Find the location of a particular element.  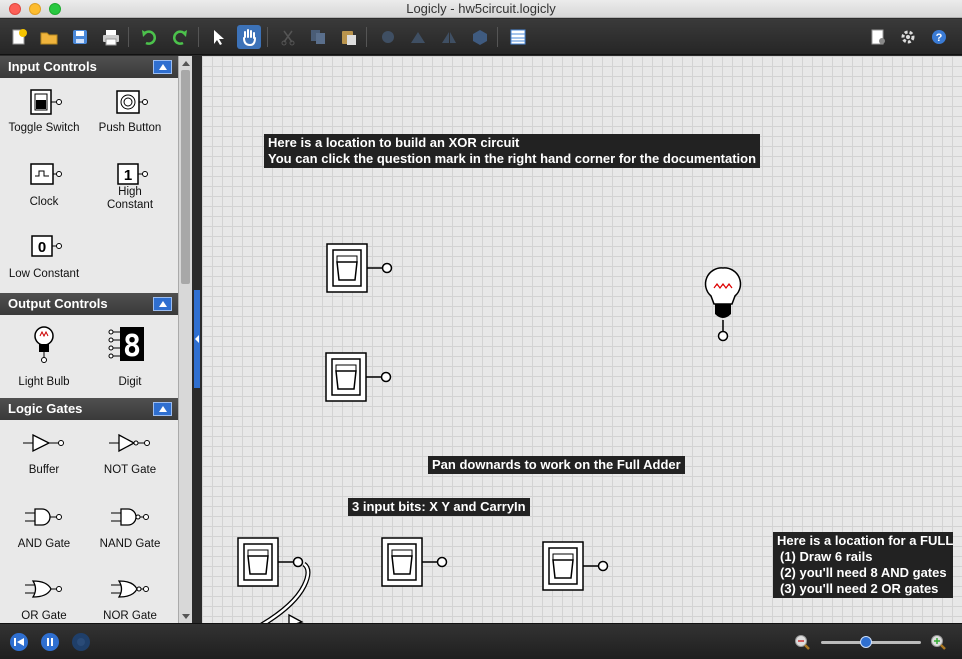

help-button: ? is located at coordinates (939, 37).